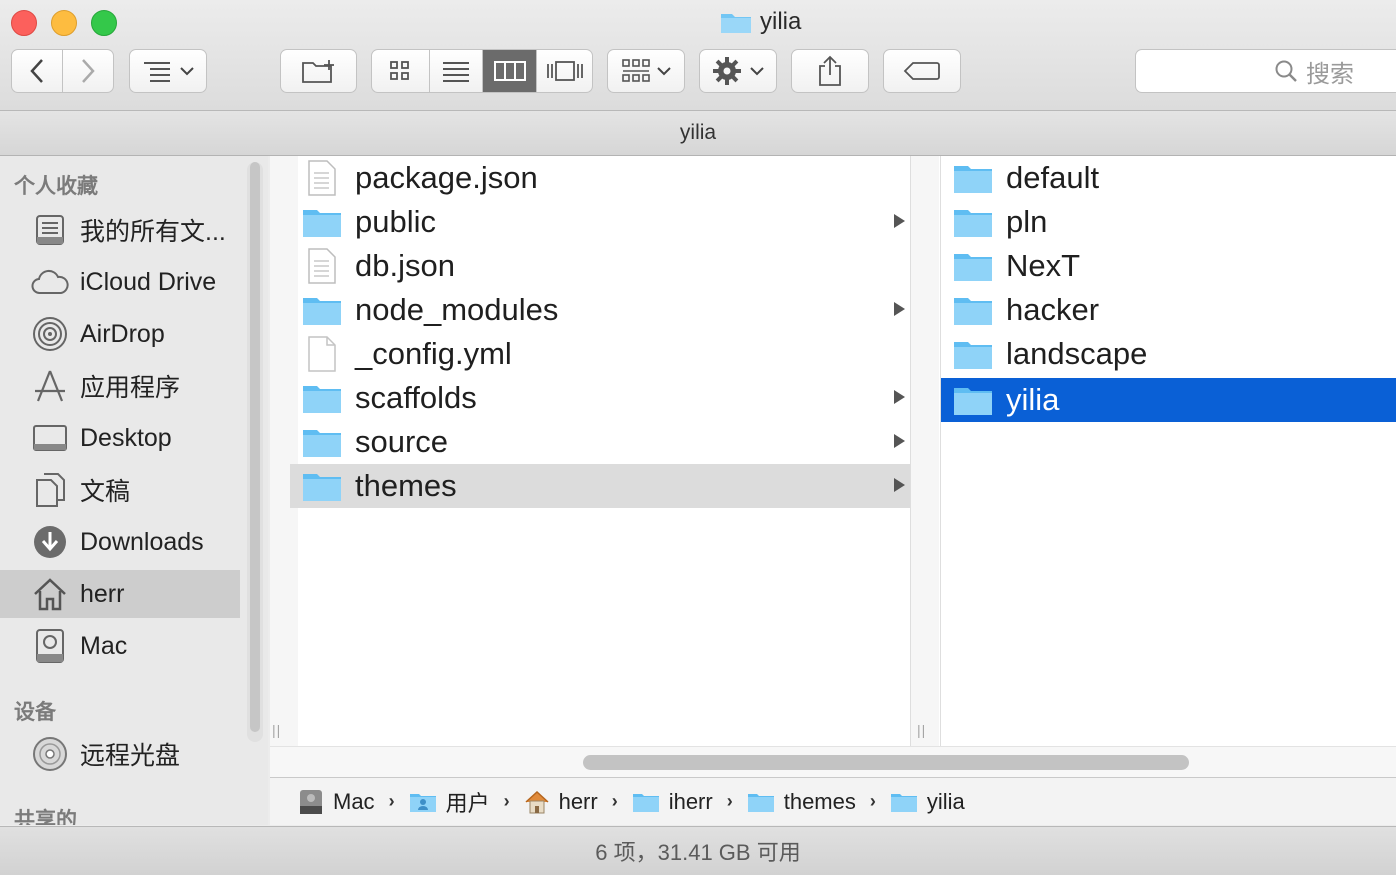 The width and height of the screenshot is (1396, 875). I want to click on sidebar-item-downloads: Downloads, so click(120, 542).